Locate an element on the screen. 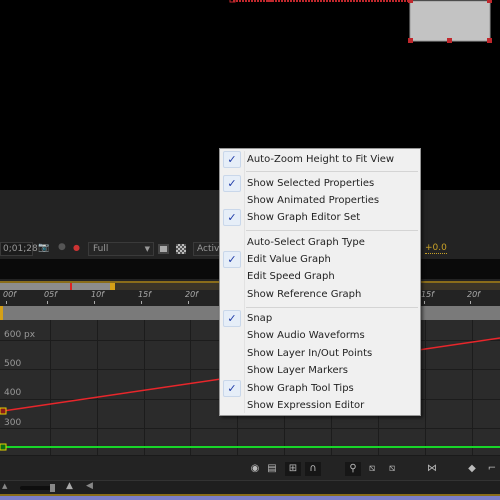 The height and width of the screenshot is (500, 500). fit-all-icon: ⧅ is located at coordinates (372, 469).